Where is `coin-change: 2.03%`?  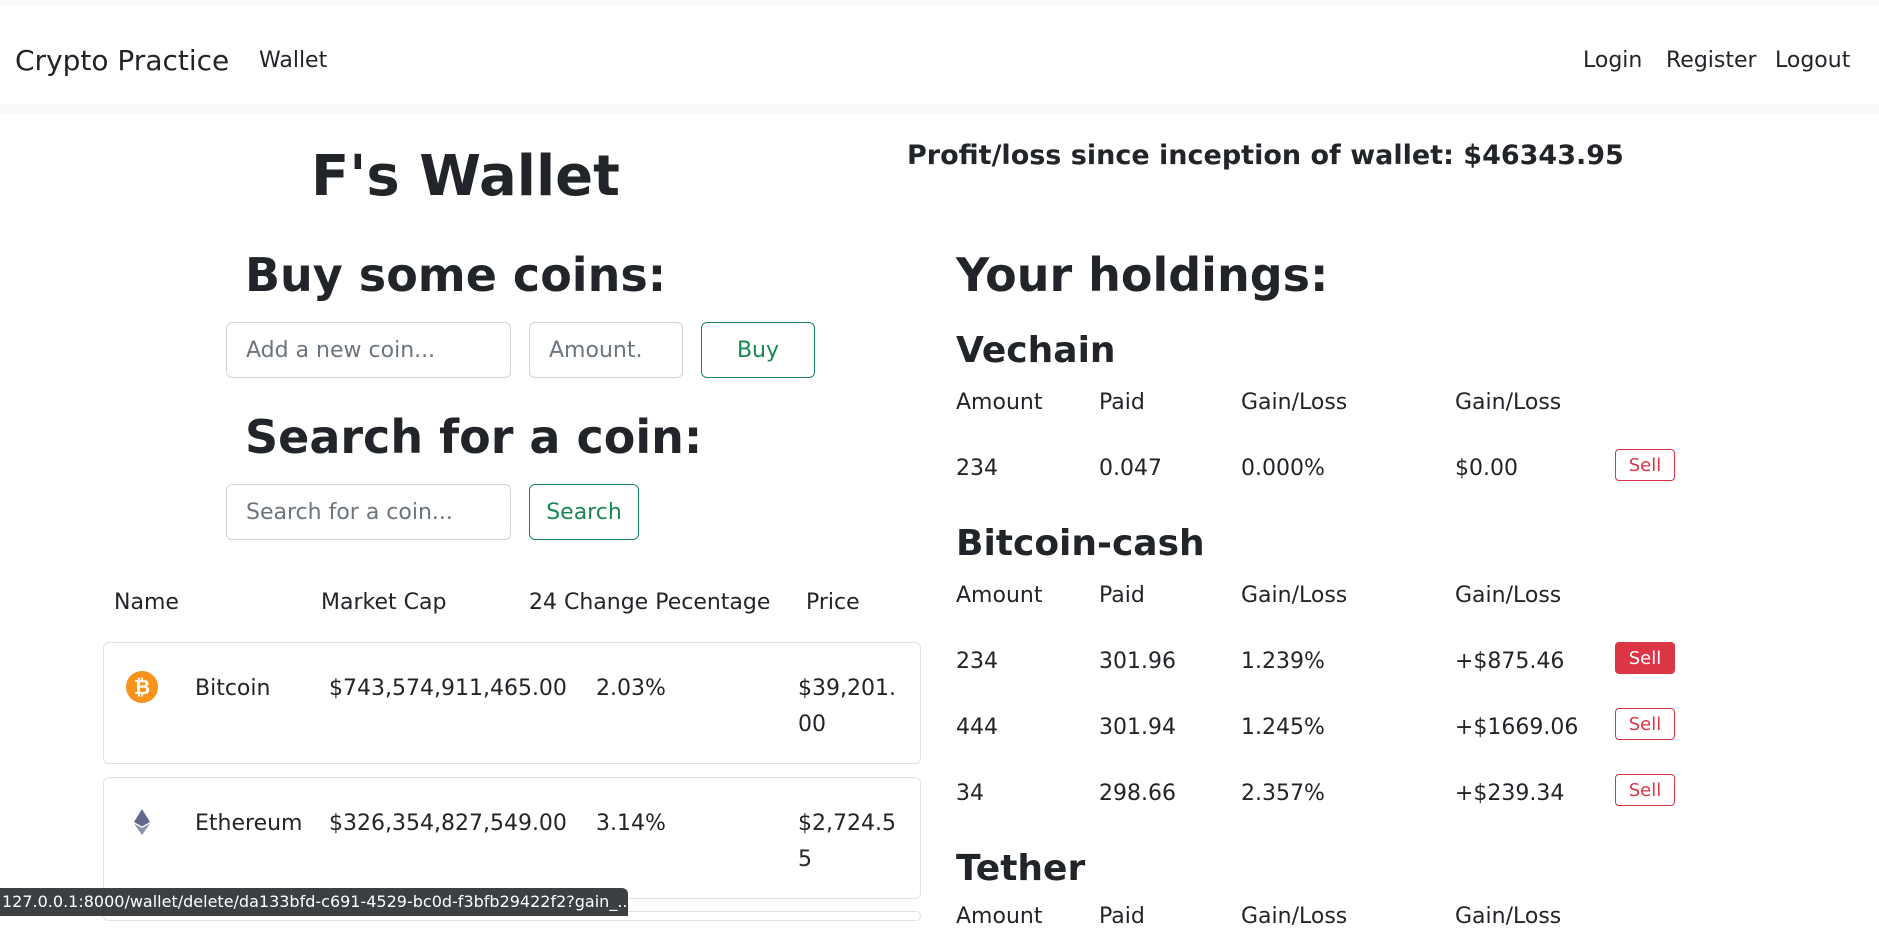
coin-change: 2.03% is located at coordinates (631, 688).